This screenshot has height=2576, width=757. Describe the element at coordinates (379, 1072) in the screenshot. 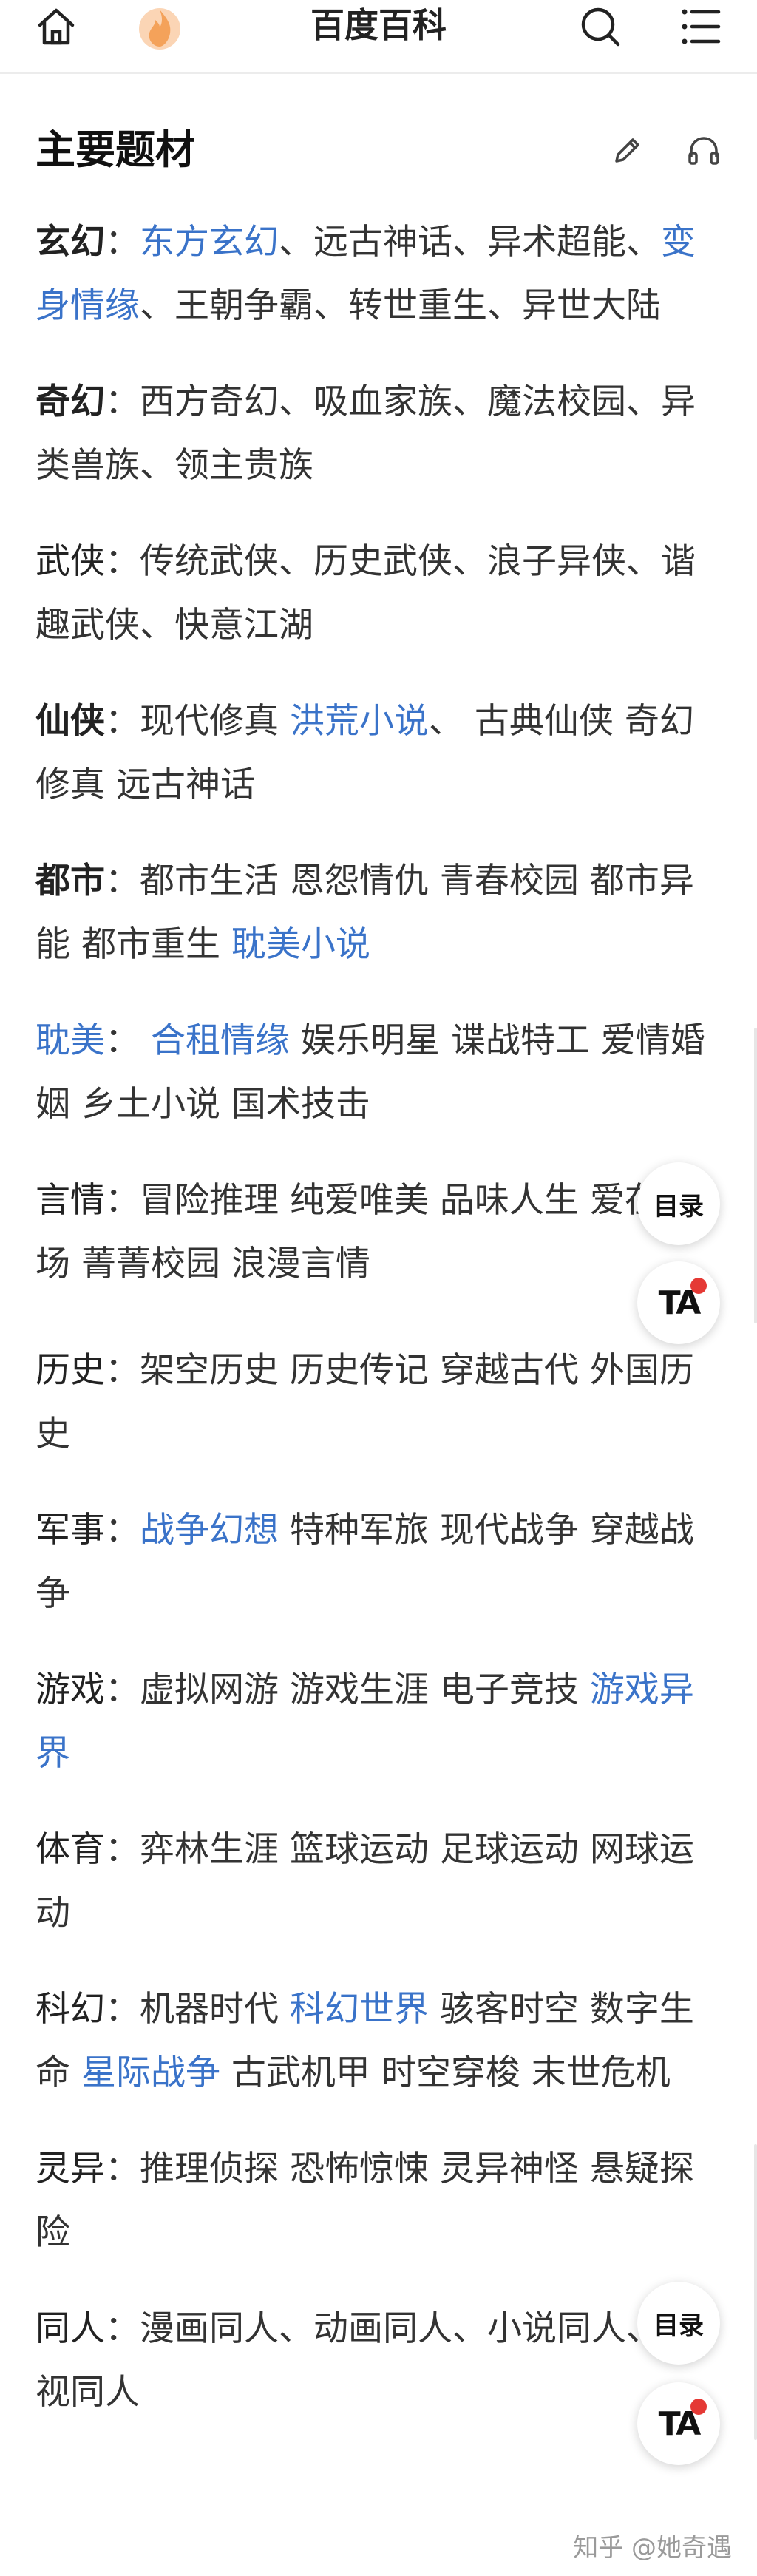

I see `topic-entry: 耽美： 合租情缘 娱乐明星 谍战特工 爱情婚姻 乡土小说 国术技击` at that location.